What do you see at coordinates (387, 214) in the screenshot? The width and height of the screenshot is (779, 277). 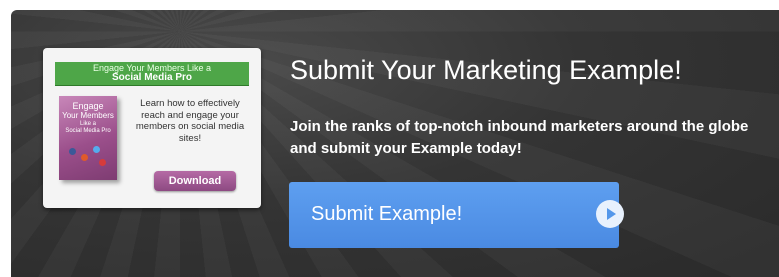 I see `submit-example-label: Submit Example!` at bounding box center [387, 214].